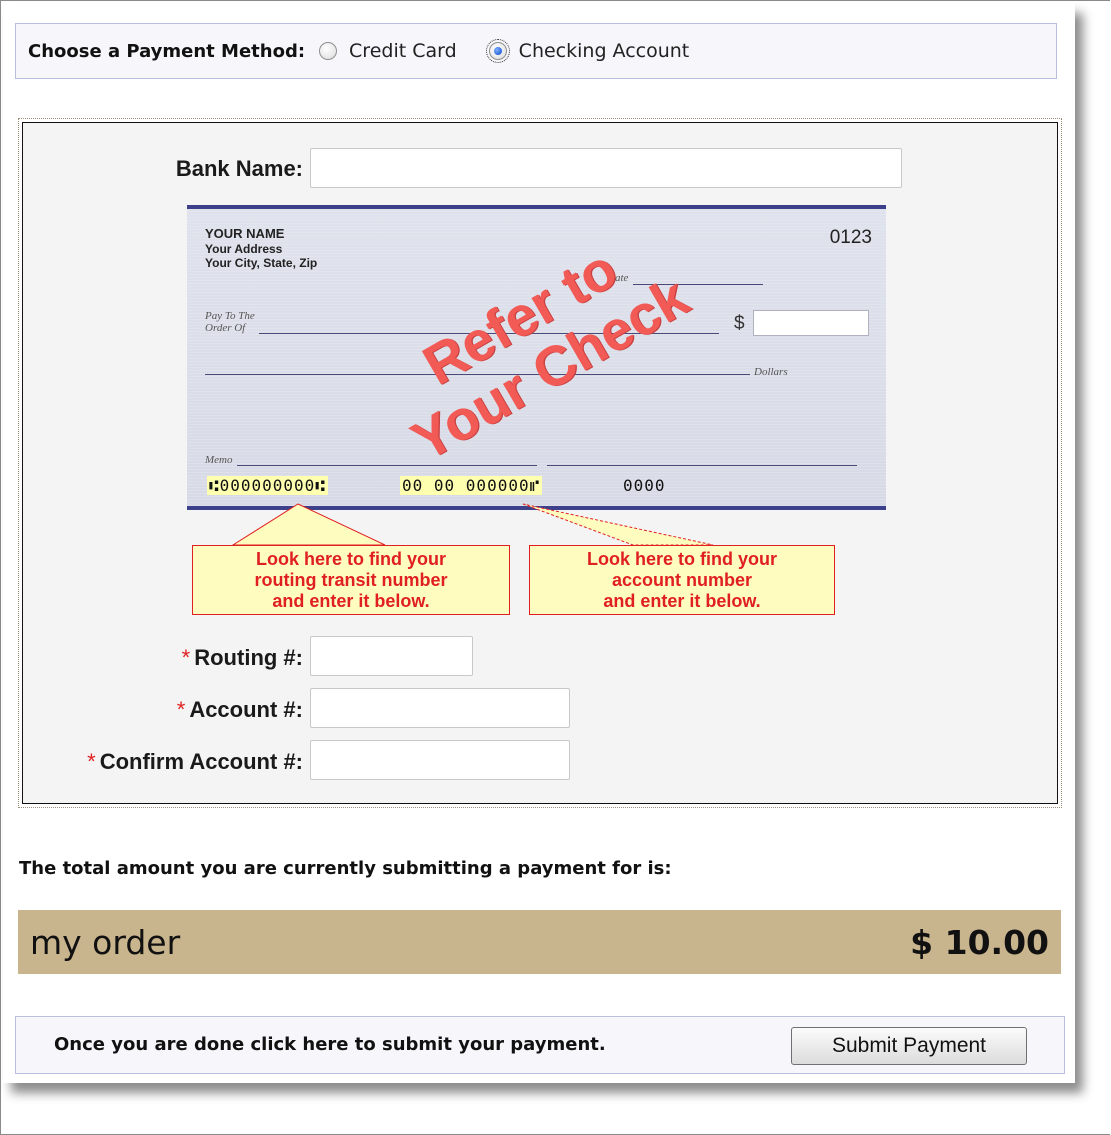  Describe the element at coordinates (618, 524) in the screenshot. I see `account-callout-pointer` at that location.